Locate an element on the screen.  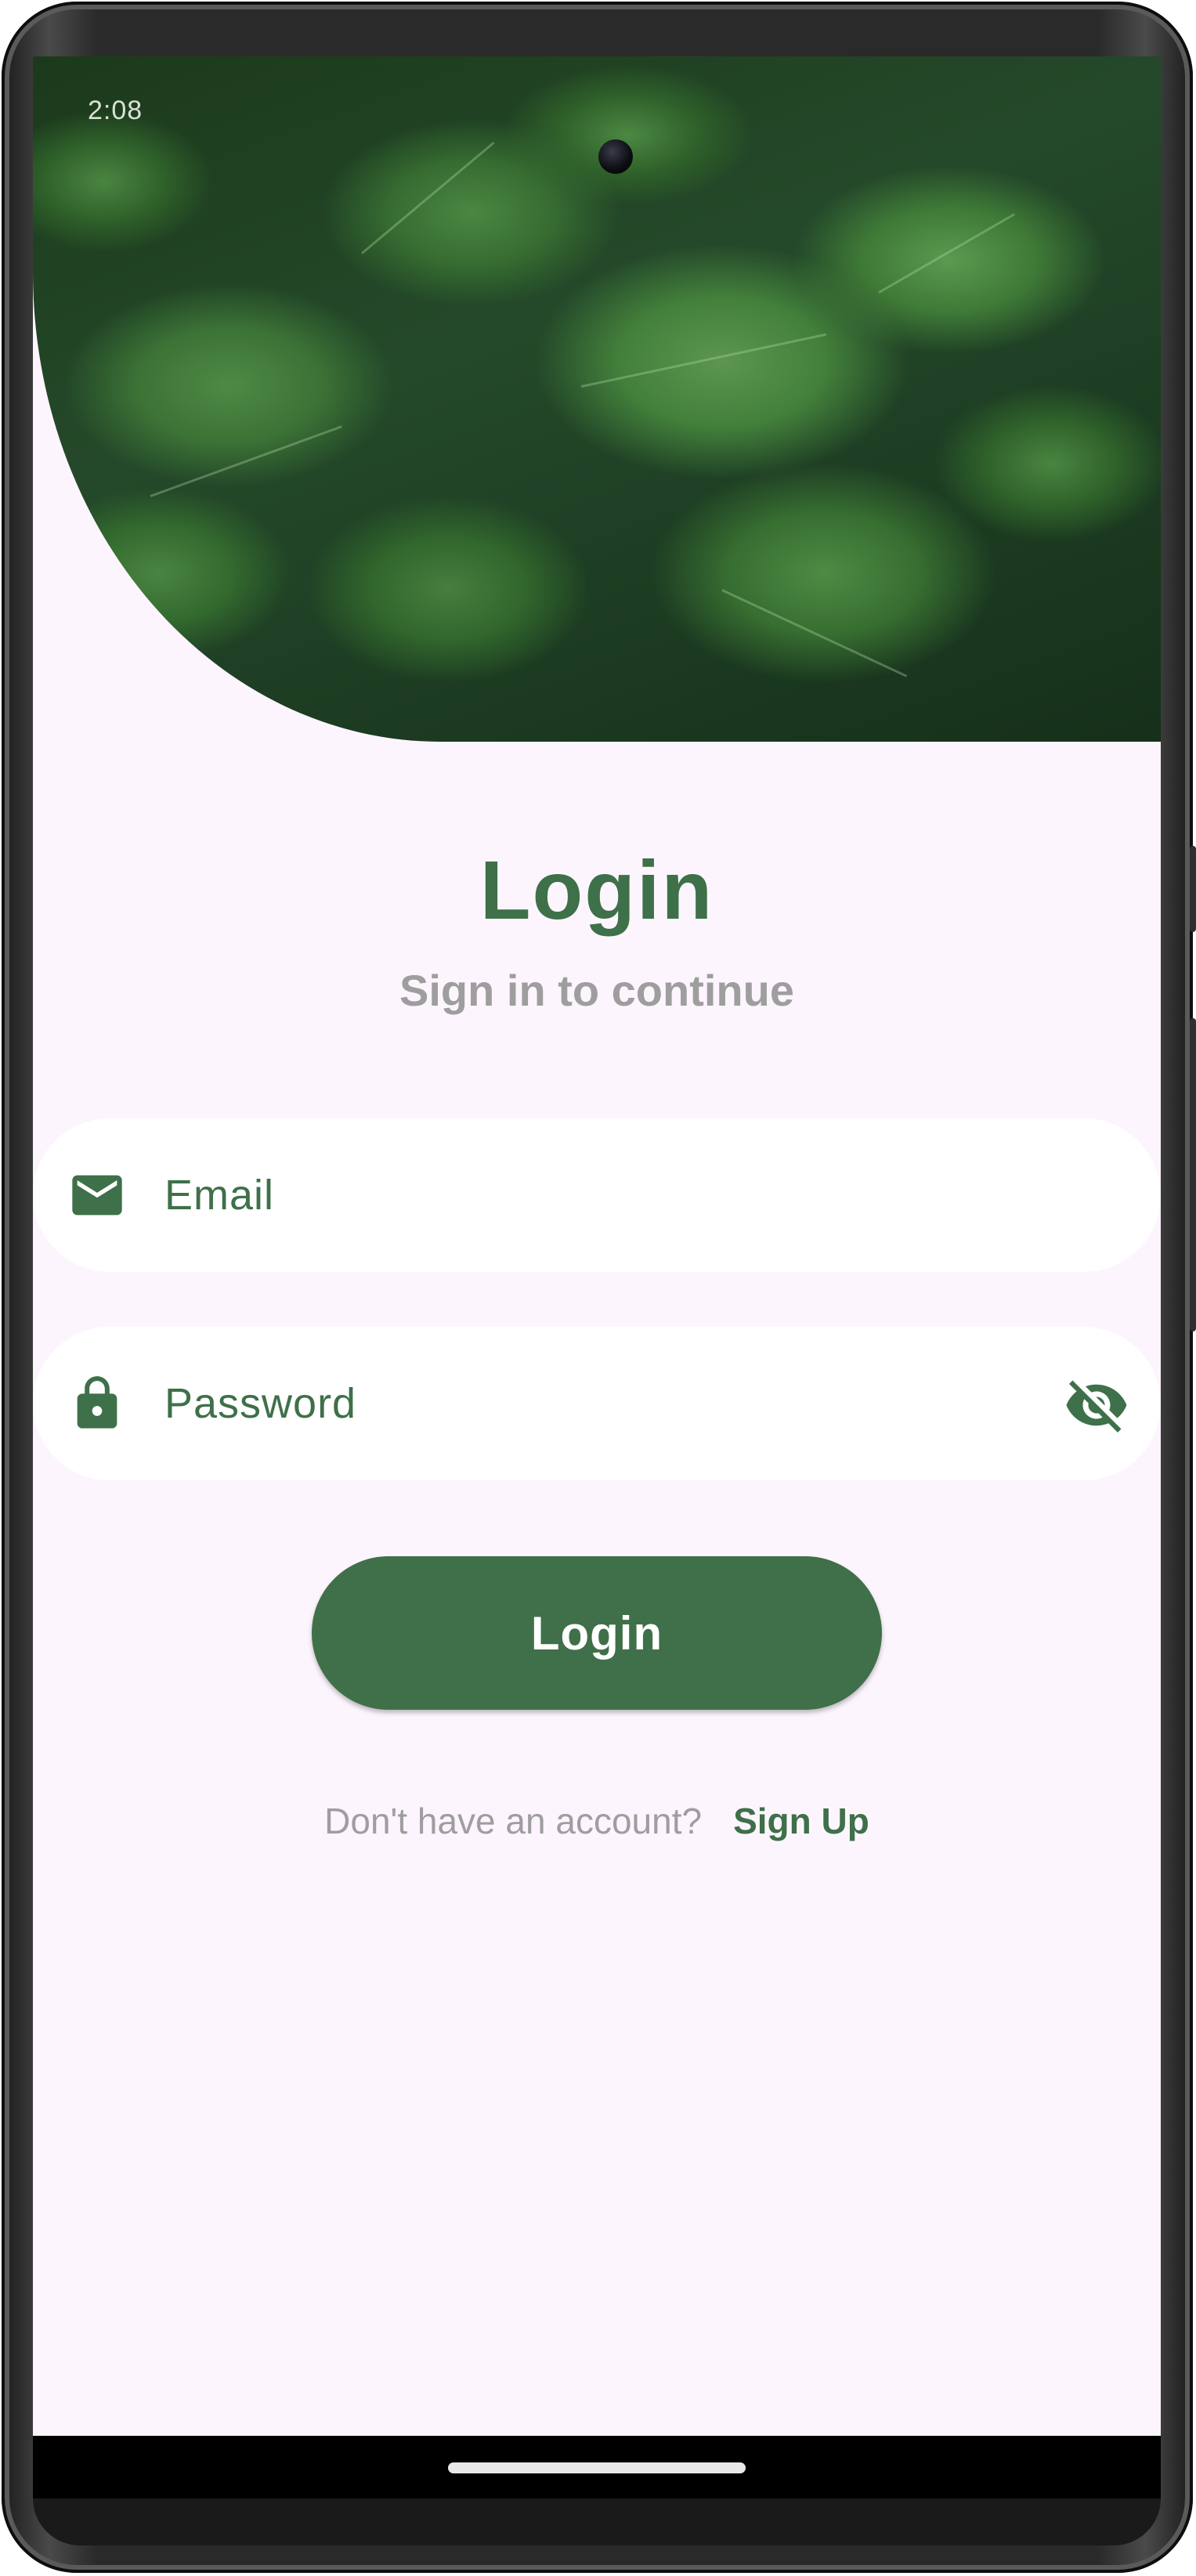
login-subtitle: Sign in to continue is located at coordinates (596, 990).